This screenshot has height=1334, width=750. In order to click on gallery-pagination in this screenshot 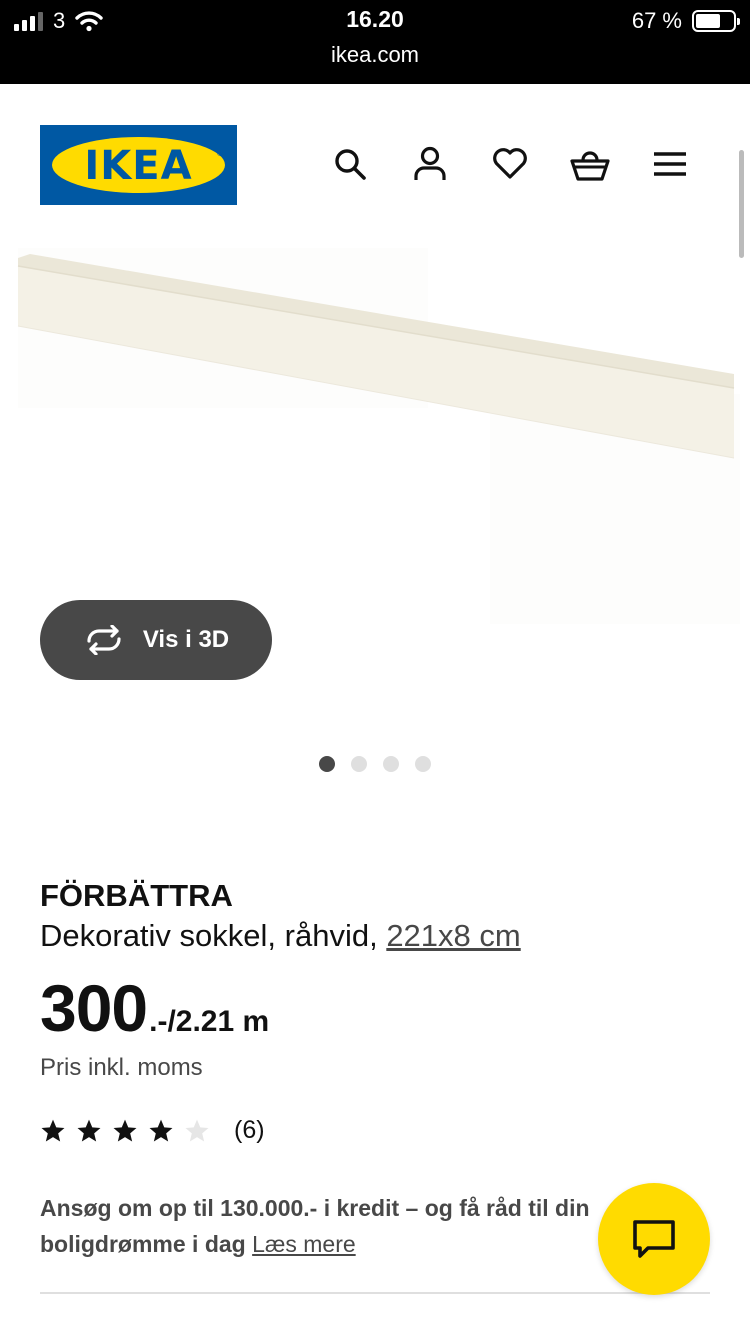, I will do `click(375, 764)`.